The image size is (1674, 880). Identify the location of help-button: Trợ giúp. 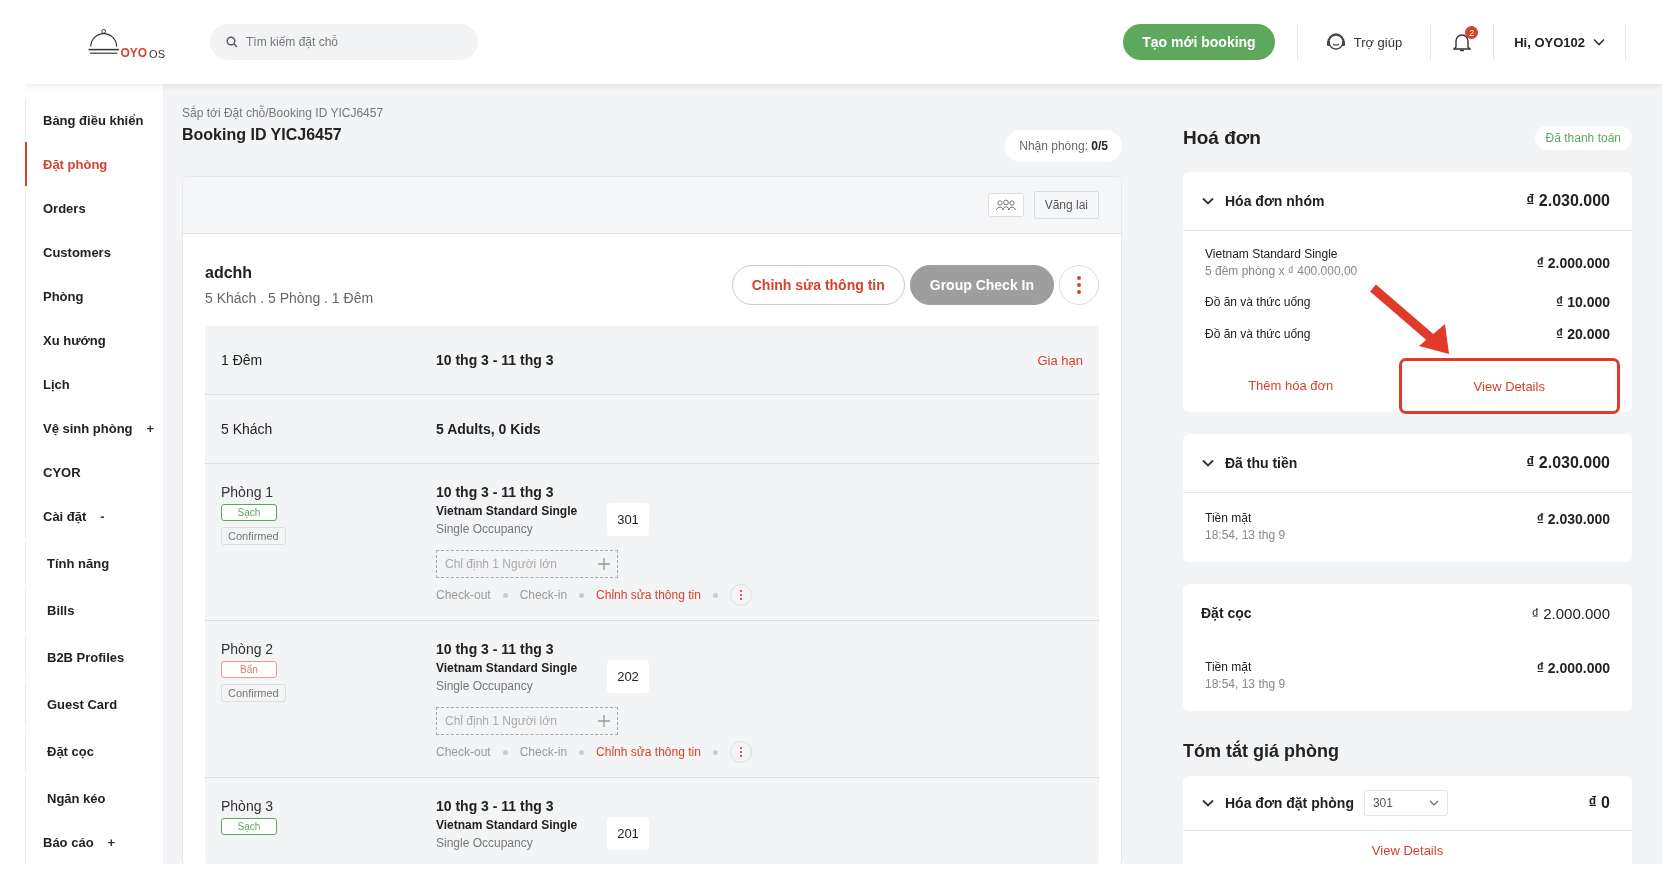
(1364, 42).